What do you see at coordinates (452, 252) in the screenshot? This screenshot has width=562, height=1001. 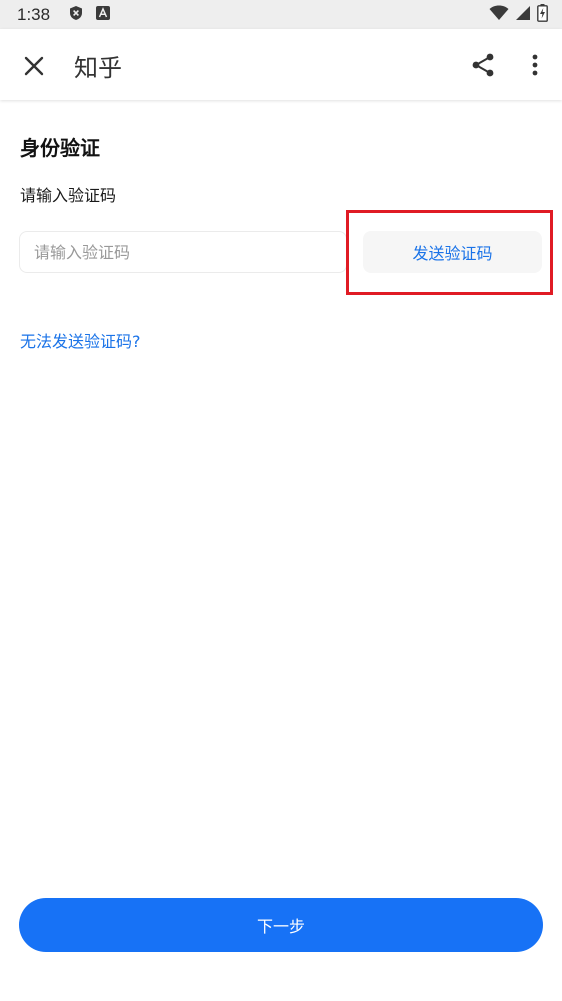 I see `send-code-button: 发送验证码` at bounding box center [452, 252].